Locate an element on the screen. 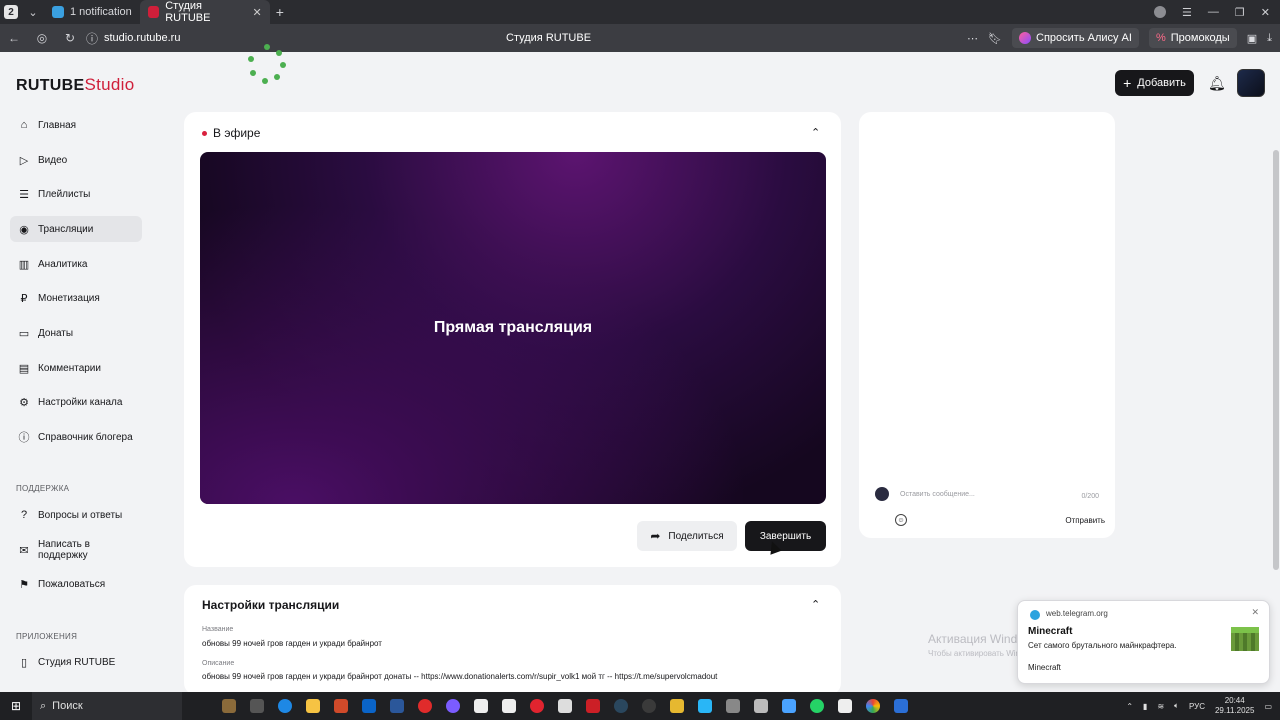 The image size is (1280, 720). bookmark-icon: 🔖︎ is located at coordinates (995, 38).